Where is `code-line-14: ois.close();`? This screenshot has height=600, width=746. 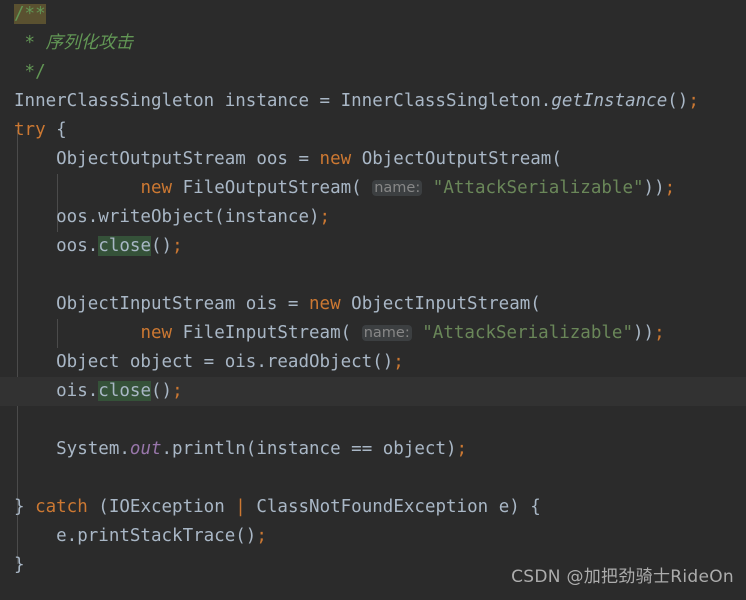
code-line-14: ois.close(); is located at coordinates (373, 391).